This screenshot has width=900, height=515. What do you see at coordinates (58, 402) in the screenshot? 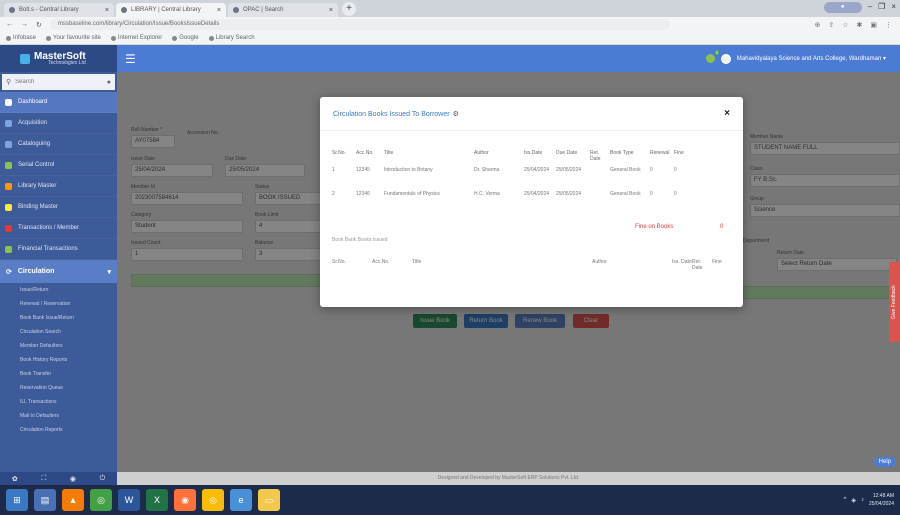
I see `sidebar-subitem: ILL Transactions` at bounding box center [58, 402].